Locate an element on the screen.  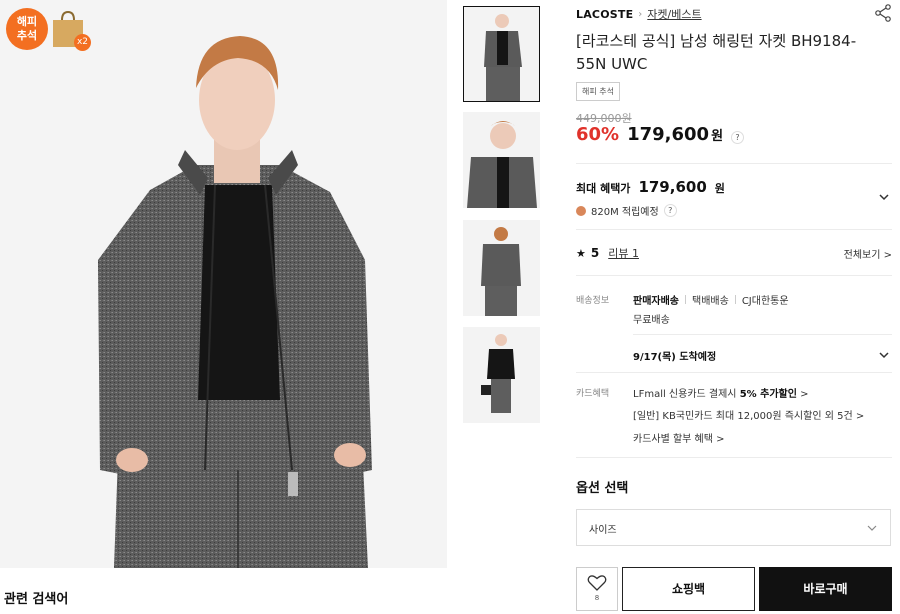
arrival-text: 9/17(목) 도착예정 is located at coordinates (675, 357).